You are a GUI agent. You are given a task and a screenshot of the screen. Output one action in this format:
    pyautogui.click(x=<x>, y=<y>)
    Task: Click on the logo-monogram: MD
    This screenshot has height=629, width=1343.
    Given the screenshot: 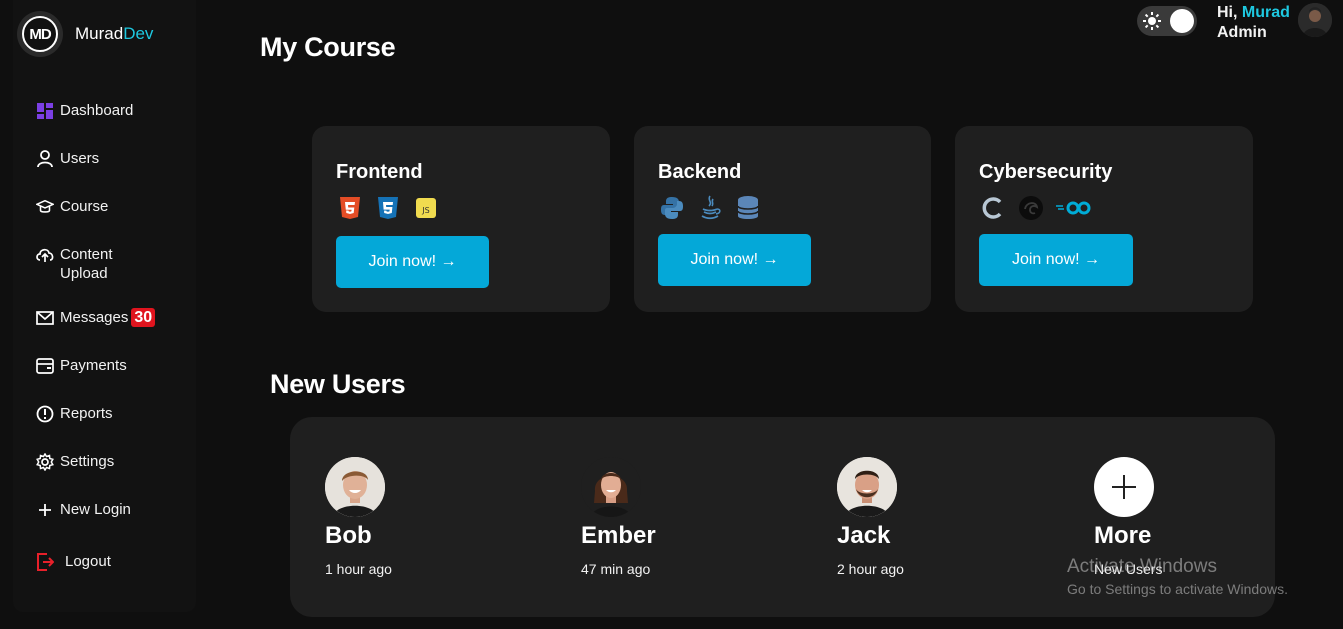 What is the action you would take?
    pyautogui.click(x=40, y=34)
    